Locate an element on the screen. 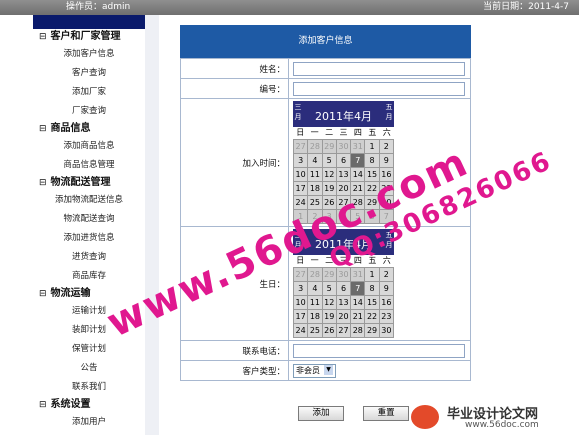 The height and width of the screenshot is (435, 579). calendar-header: 三月 2011年4月 五月 is located at coordinates (343, 114).